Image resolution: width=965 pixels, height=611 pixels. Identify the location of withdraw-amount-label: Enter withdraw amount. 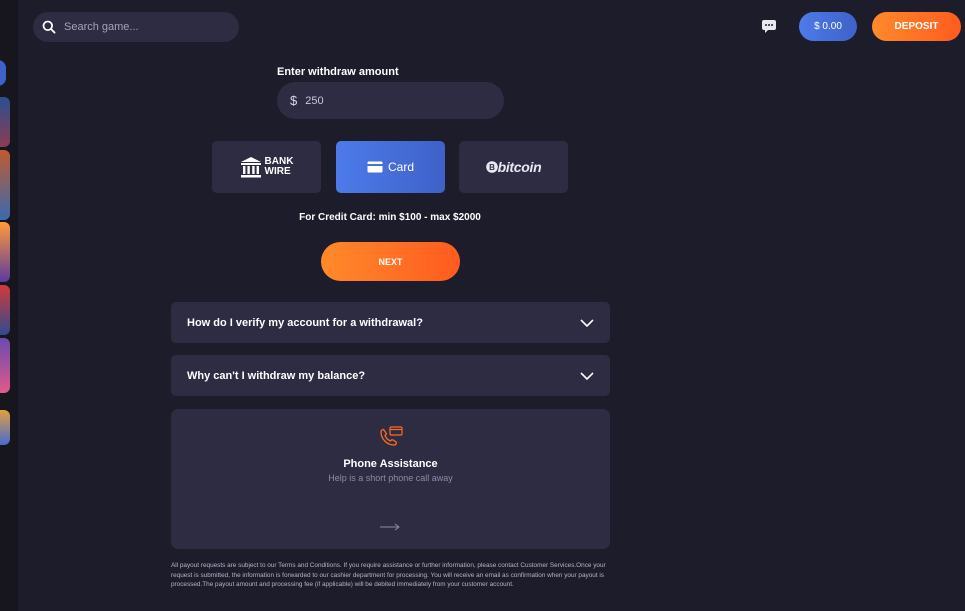
(338, 72).